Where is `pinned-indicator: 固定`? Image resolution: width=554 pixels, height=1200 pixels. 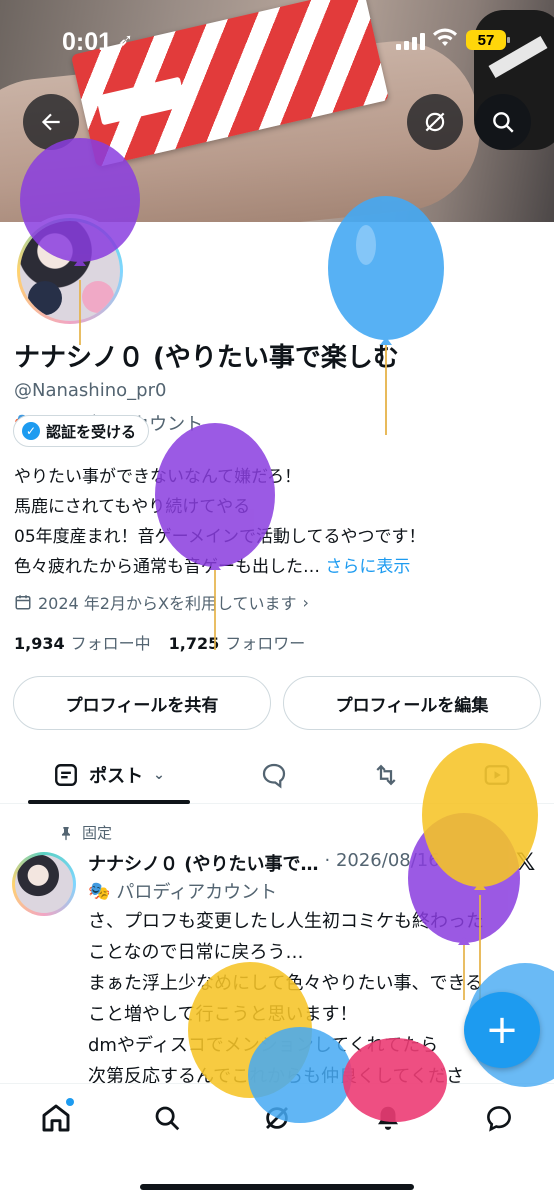 pinned-indicator: 固定 is located at coordinates (85, 832).